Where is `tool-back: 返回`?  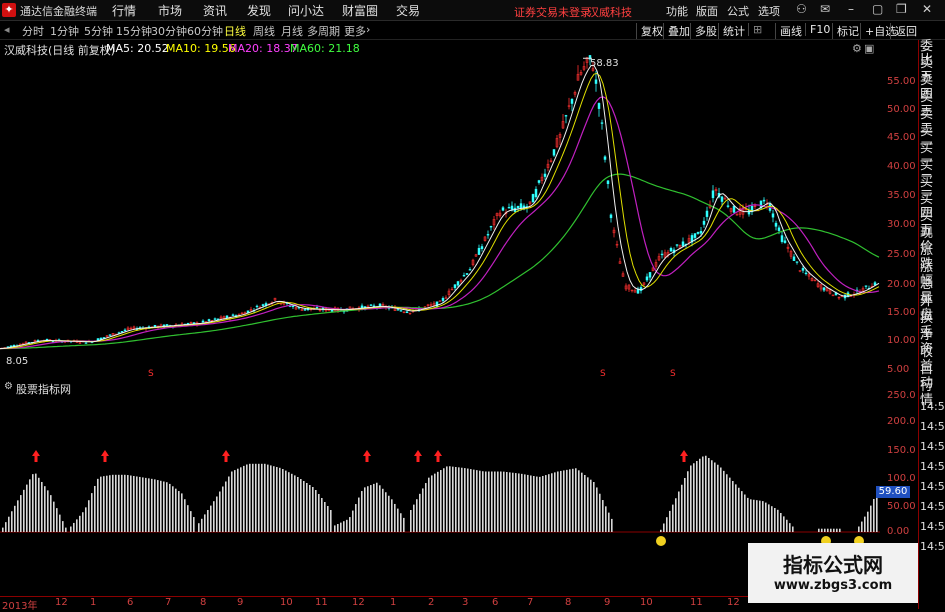
tool-back: 返回 is located at coordinates (903, 31).